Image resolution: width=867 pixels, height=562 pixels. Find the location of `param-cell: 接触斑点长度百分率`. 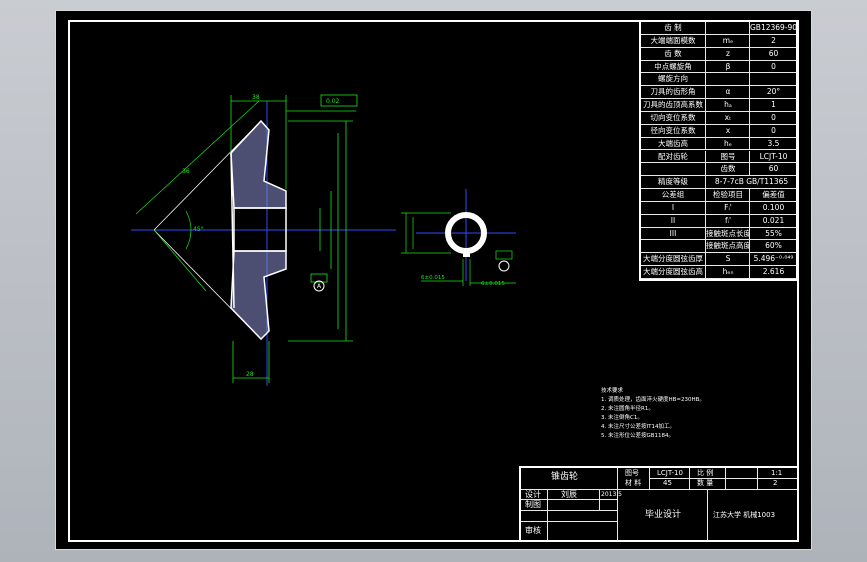

param-cell: 接触斑点长度百分率 is located at coordinates (727, 234).